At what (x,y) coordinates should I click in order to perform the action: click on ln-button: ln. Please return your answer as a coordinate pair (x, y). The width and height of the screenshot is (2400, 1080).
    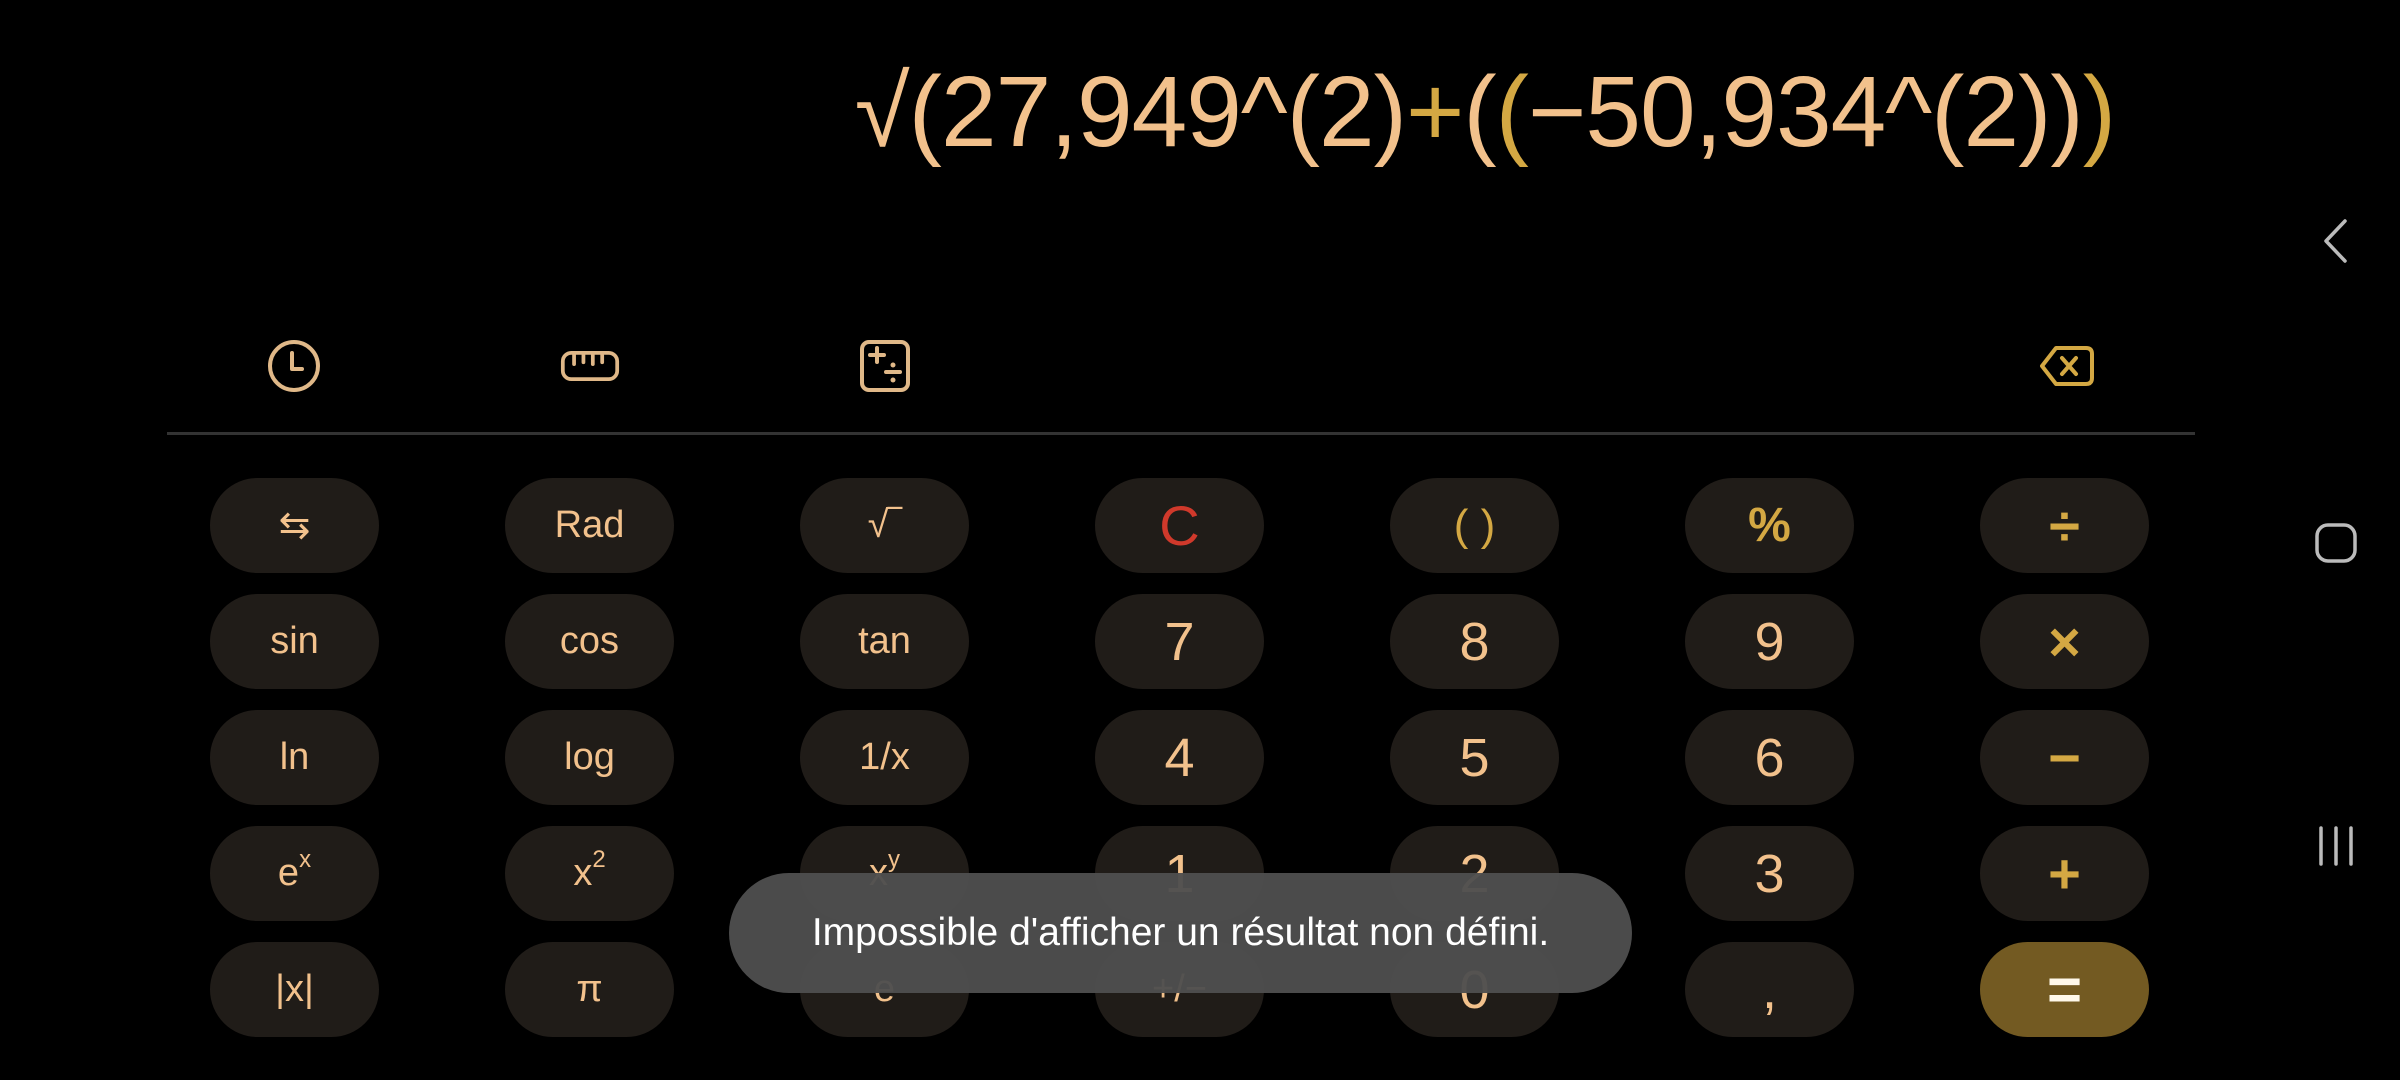
    Looking at the image, I should click on (294, 757).